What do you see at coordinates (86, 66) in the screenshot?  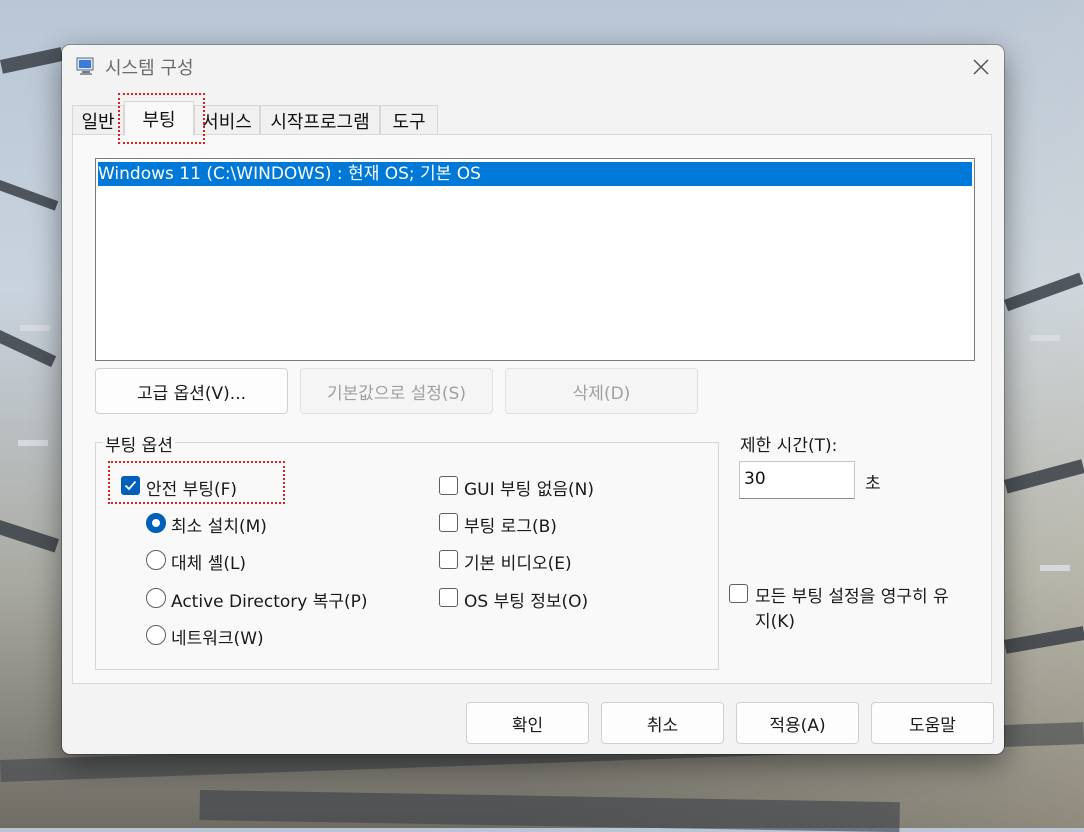 I see `system-config-app-icon` at bounding box center [86, 66].